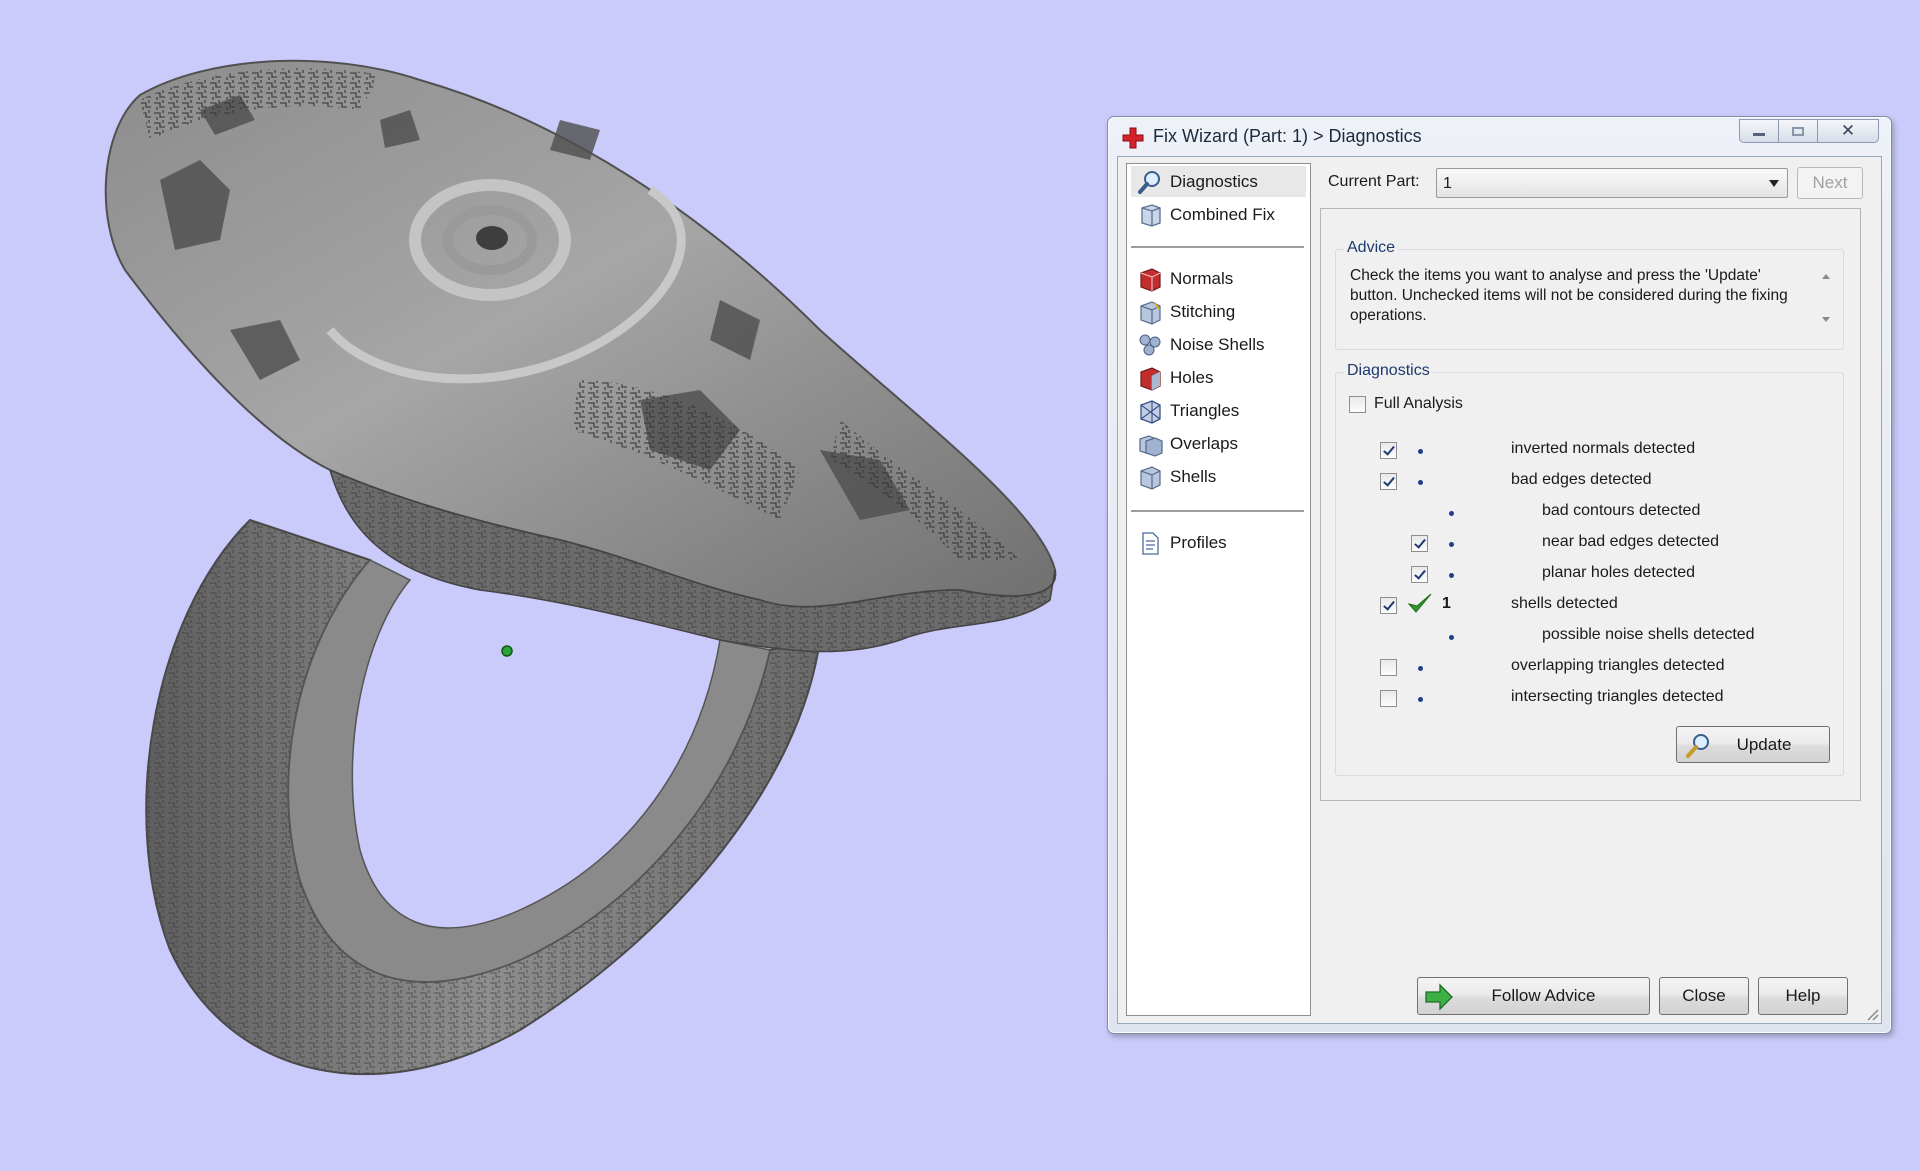  Describe the element at coordinates (1151, 215) in the screenshot. I see `cube-stack-icon` at that location.